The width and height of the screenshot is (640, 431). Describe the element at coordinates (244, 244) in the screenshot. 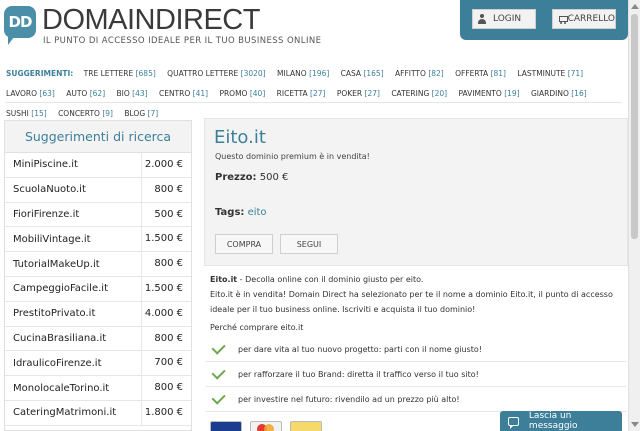

I see `buy-button: COMPRA` at that location.